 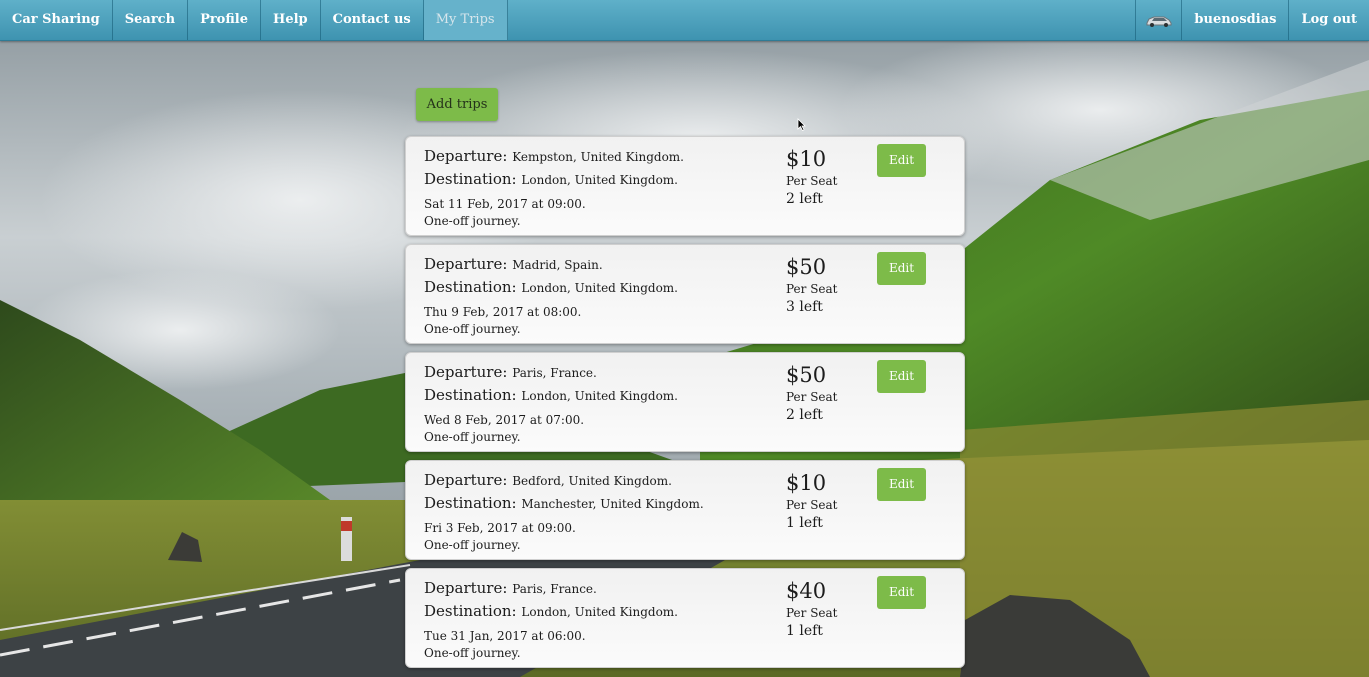 I want to click on nav-item-help: Help, so click(x=291, y=20).